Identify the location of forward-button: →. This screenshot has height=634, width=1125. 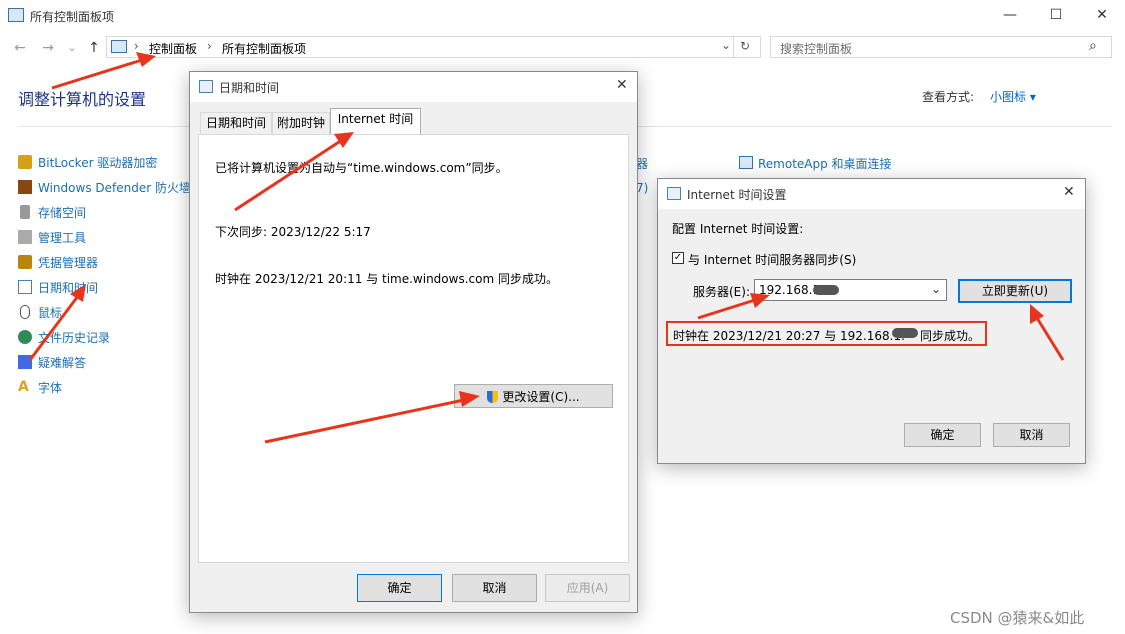
(48, 48).